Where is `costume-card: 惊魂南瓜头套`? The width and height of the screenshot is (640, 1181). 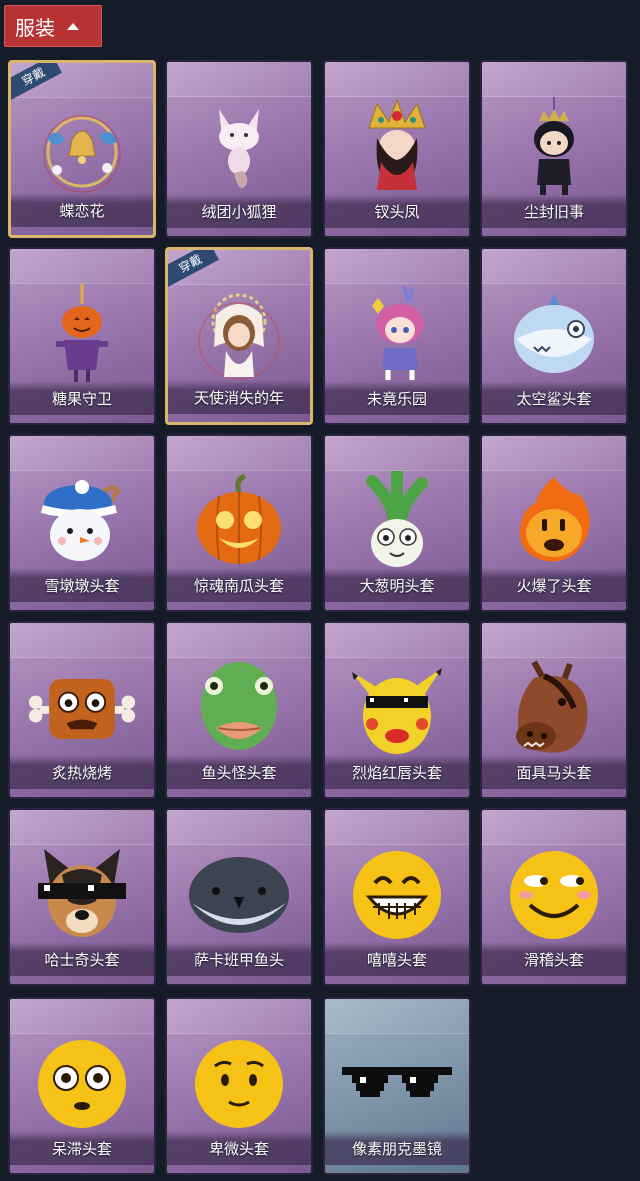 costume-card: 惊魂南瓜头套 is located at coordinates (239, 523).